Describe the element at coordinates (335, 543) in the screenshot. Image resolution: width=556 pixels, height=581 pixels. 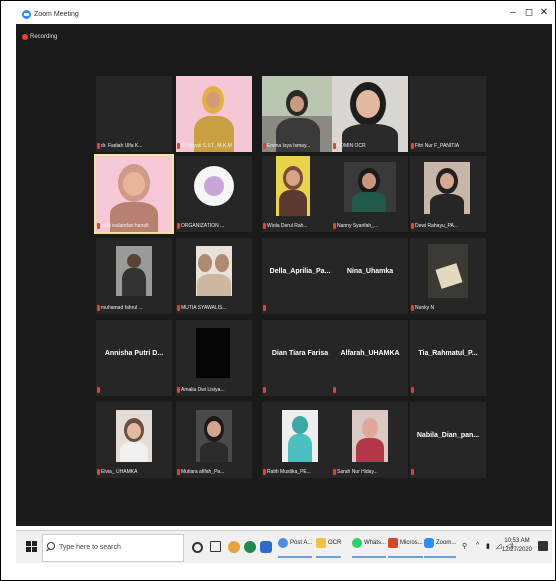
I see `taskbar-app-label: OCR` at that location.